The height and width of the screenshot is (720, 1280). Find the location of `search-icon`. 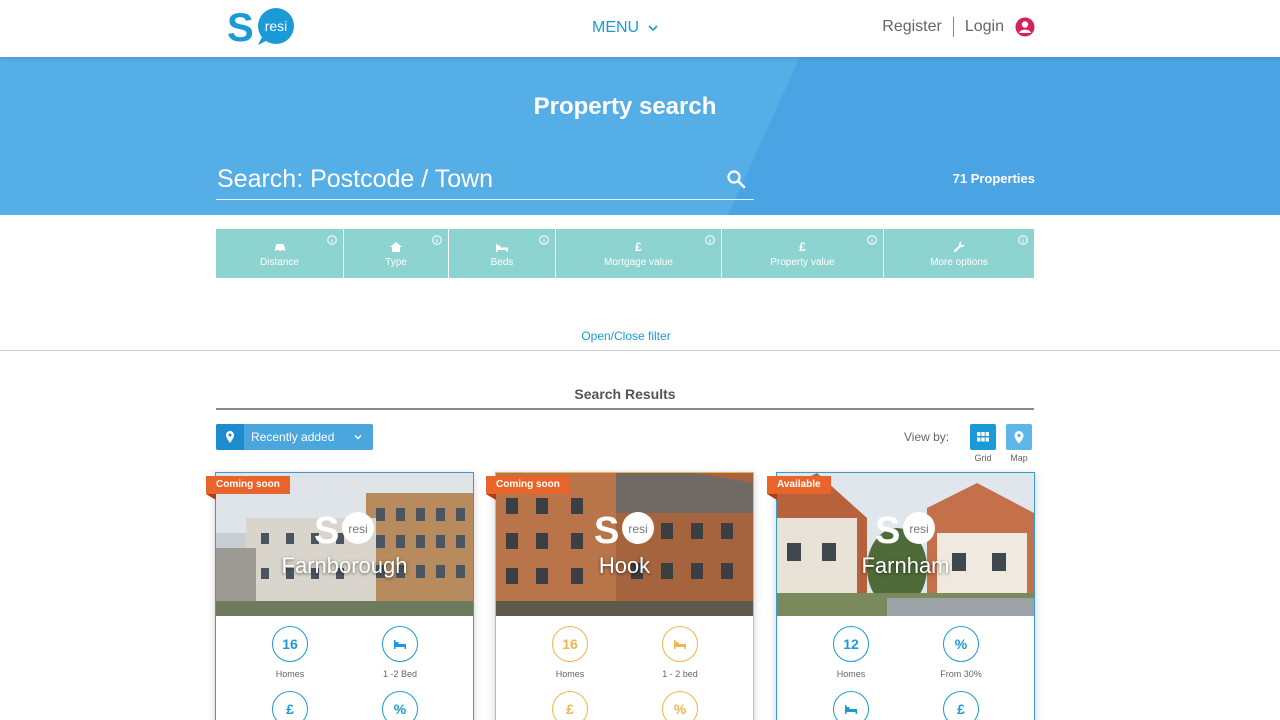

search-icon is located at coordinates (736, 179).